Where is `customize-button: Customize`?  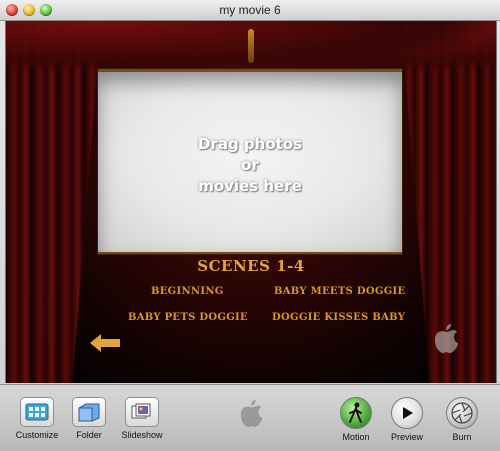
customize-button: Customize is located at coordinates (37, 418).